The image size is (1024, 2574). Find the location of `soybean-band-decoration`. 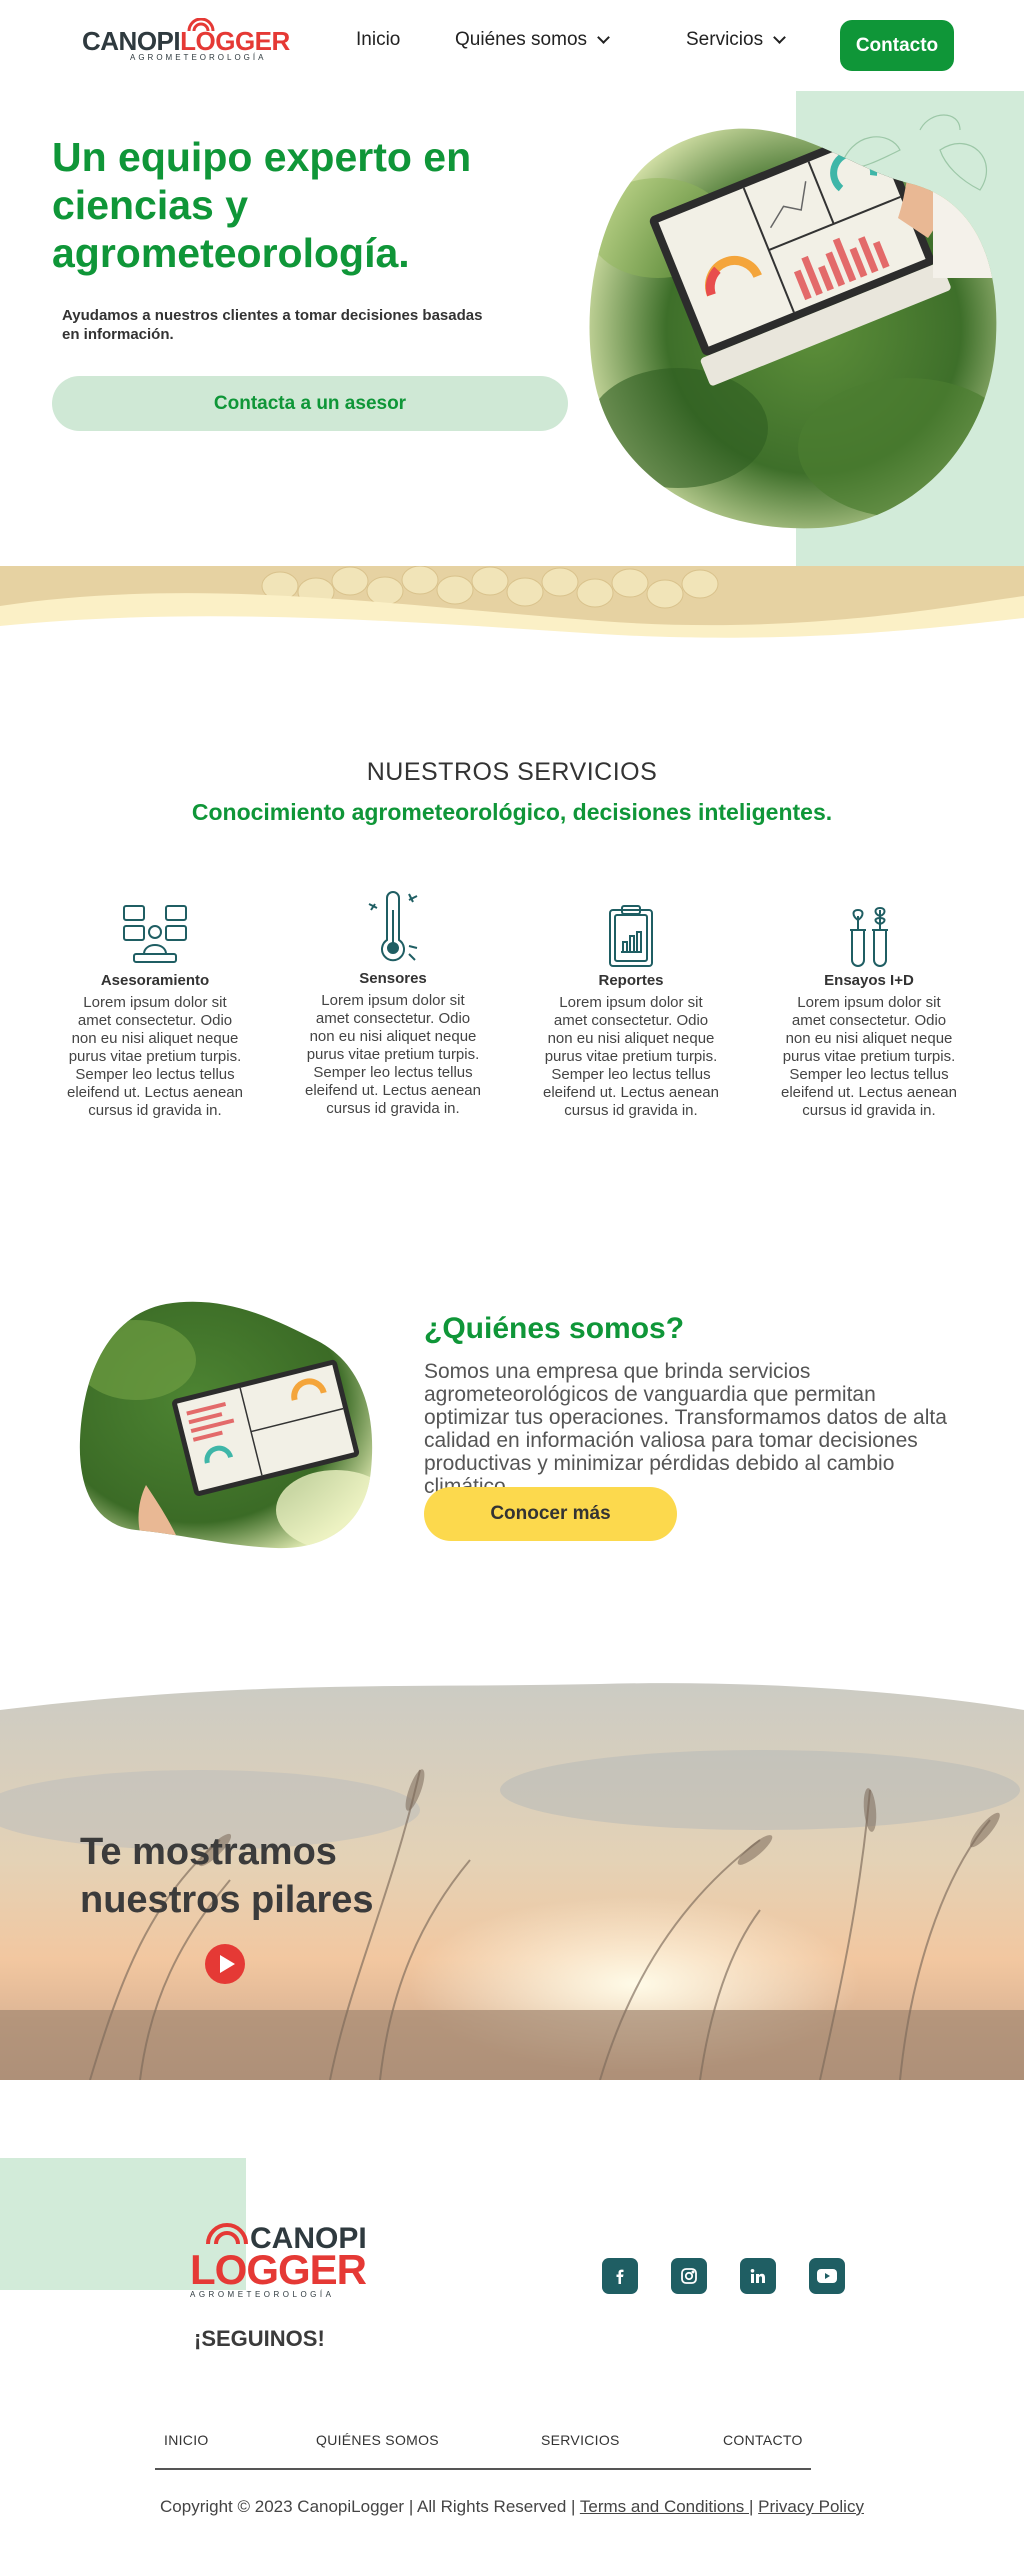

soybean-band-decoration is located at coordinates (512, 616).